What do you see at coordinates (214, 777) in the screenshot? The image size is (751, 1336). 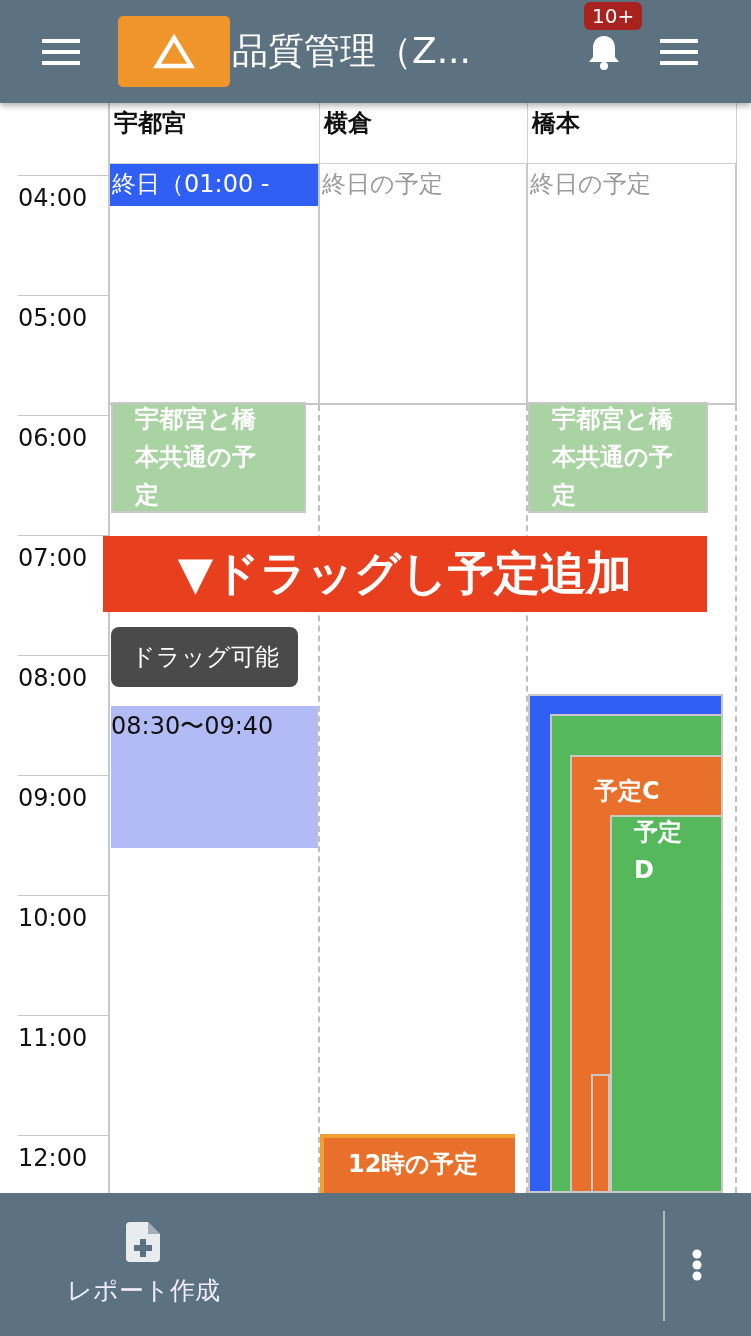 I see `event-block: 08:30〜09:40` at bounding box center [214, 777].